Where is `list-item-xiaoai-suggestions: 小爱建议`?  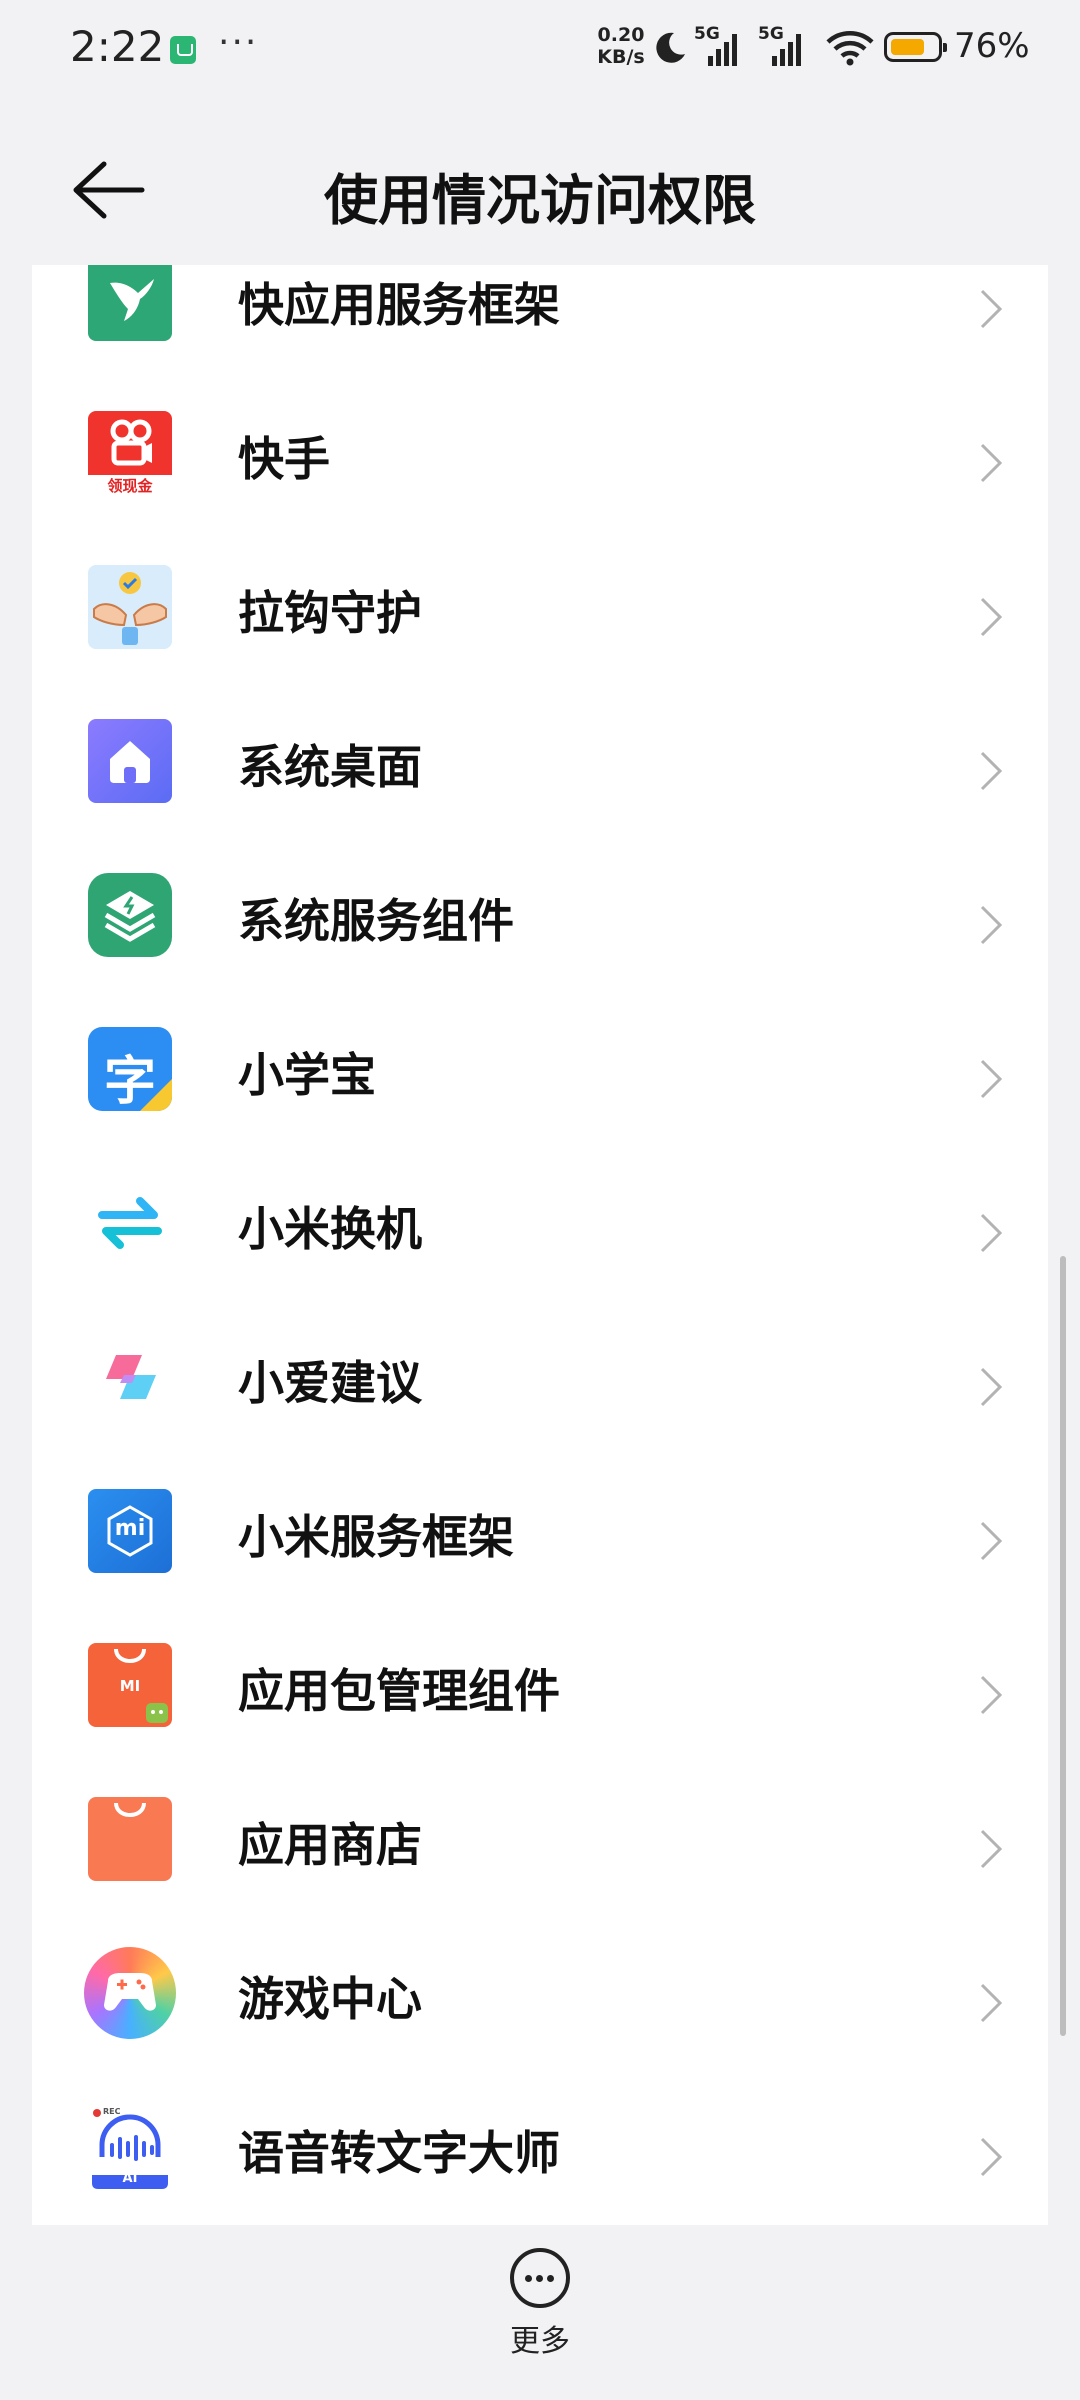
list-item-xiaoai-suggestions: 小爱建议 is located at coordinates (540, 1410).